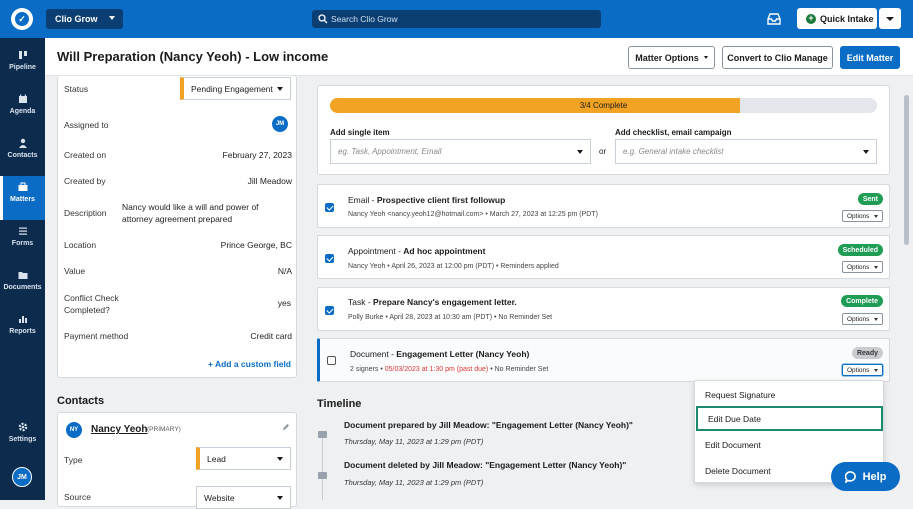 This screenshot has height=509, width=913. What do you see at coordinates (416, 251) in the screenshot?
I see `task-title: Appointment - Ad hoc appointment` at bounding box center [416, 251].